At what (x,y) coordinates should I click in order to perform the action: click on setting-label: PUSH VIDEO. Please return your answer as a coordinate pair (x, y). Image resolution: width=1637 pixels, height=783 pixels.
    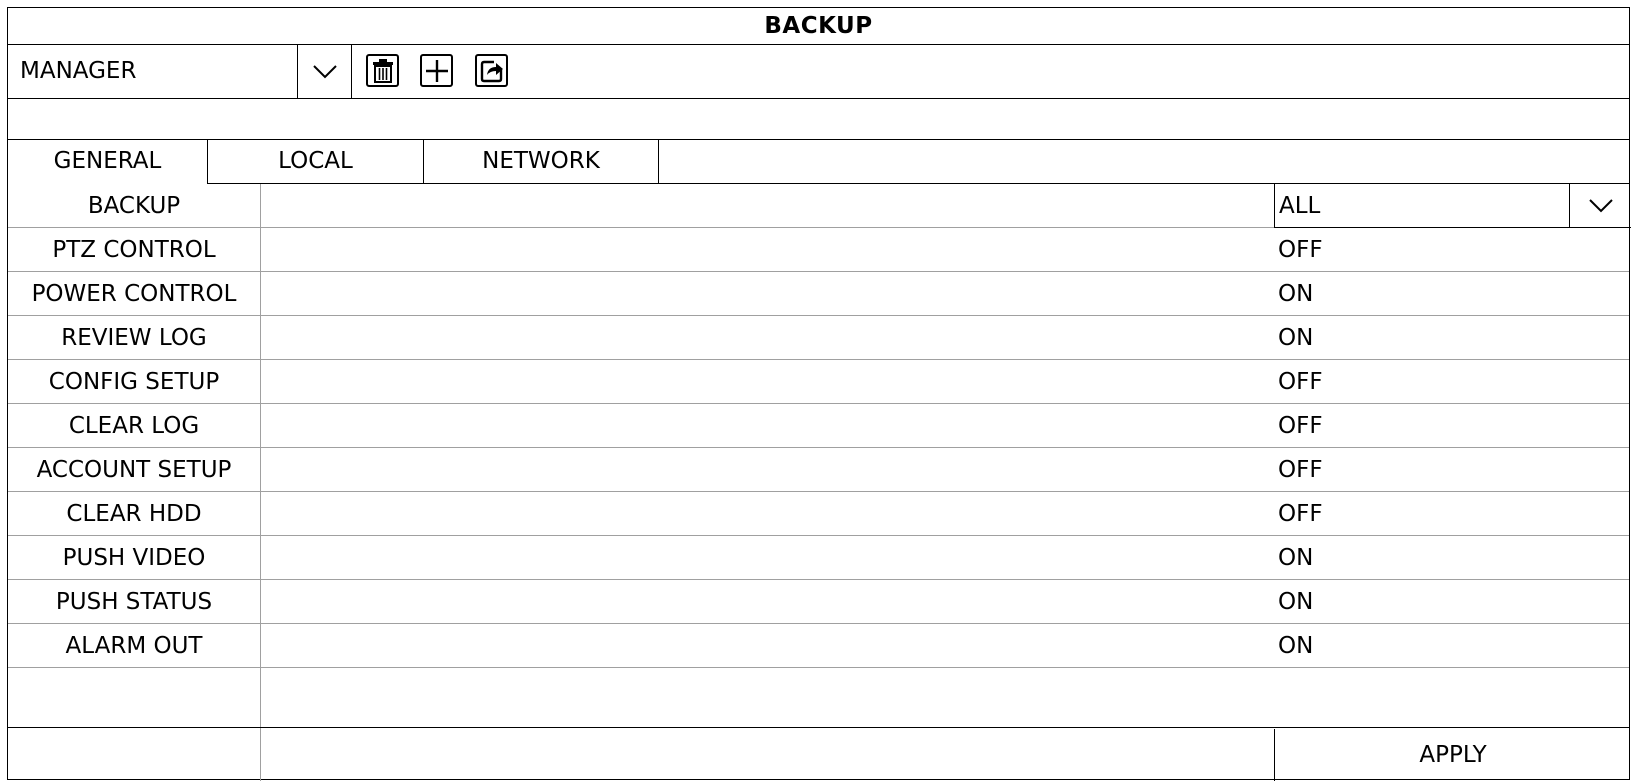
    Looking at the image, I should click on (134, 558).